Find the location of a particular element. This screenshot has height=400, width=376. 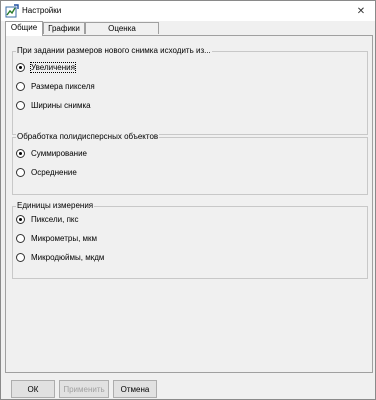

radio-image-width: Ширины снимка is located at coordinates (53, 105).